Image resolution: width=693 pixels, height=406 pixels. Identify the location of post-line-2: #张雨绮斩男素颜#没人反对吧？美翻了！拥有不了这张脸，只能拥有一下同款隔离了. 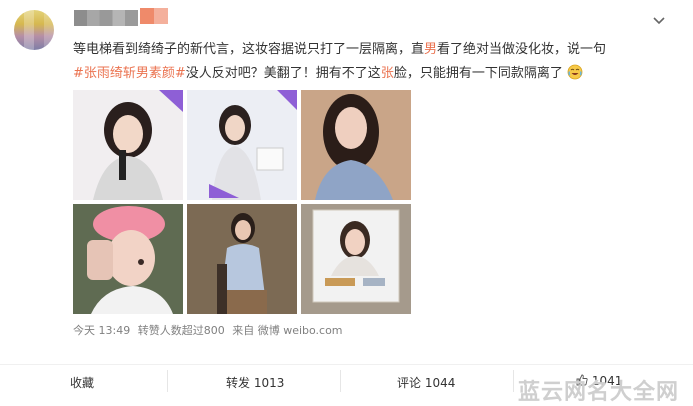
(373, 74).